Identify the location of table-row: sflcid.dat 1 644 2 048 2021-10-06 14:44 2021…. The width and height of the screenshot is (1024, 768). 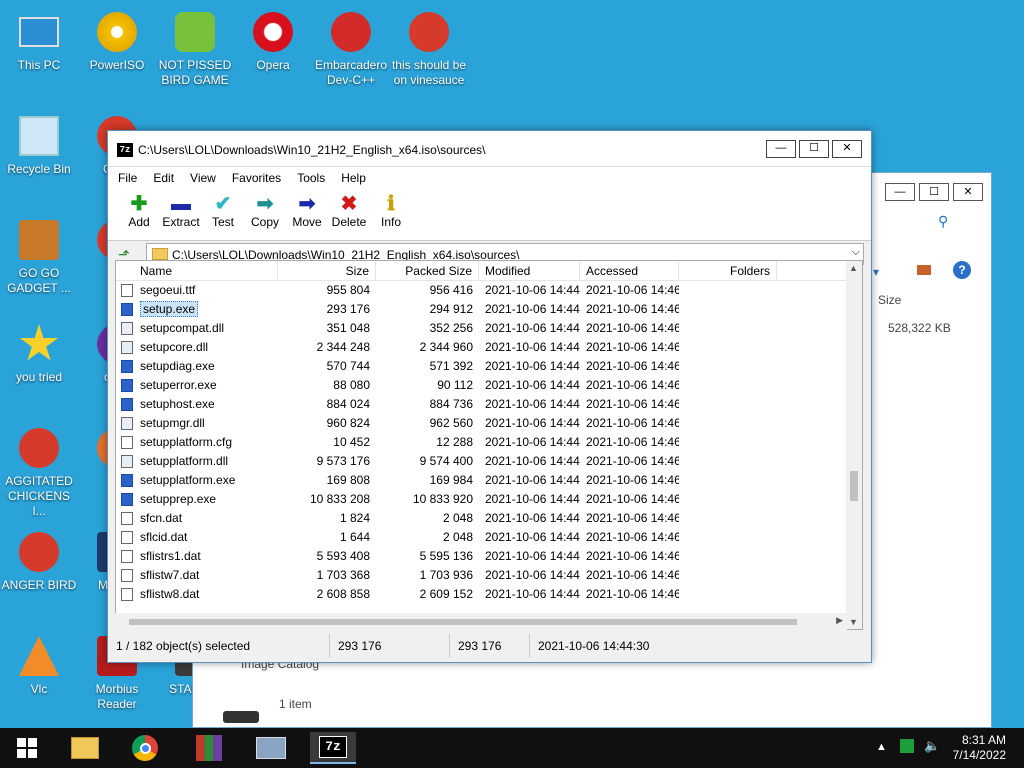
(489, 537).